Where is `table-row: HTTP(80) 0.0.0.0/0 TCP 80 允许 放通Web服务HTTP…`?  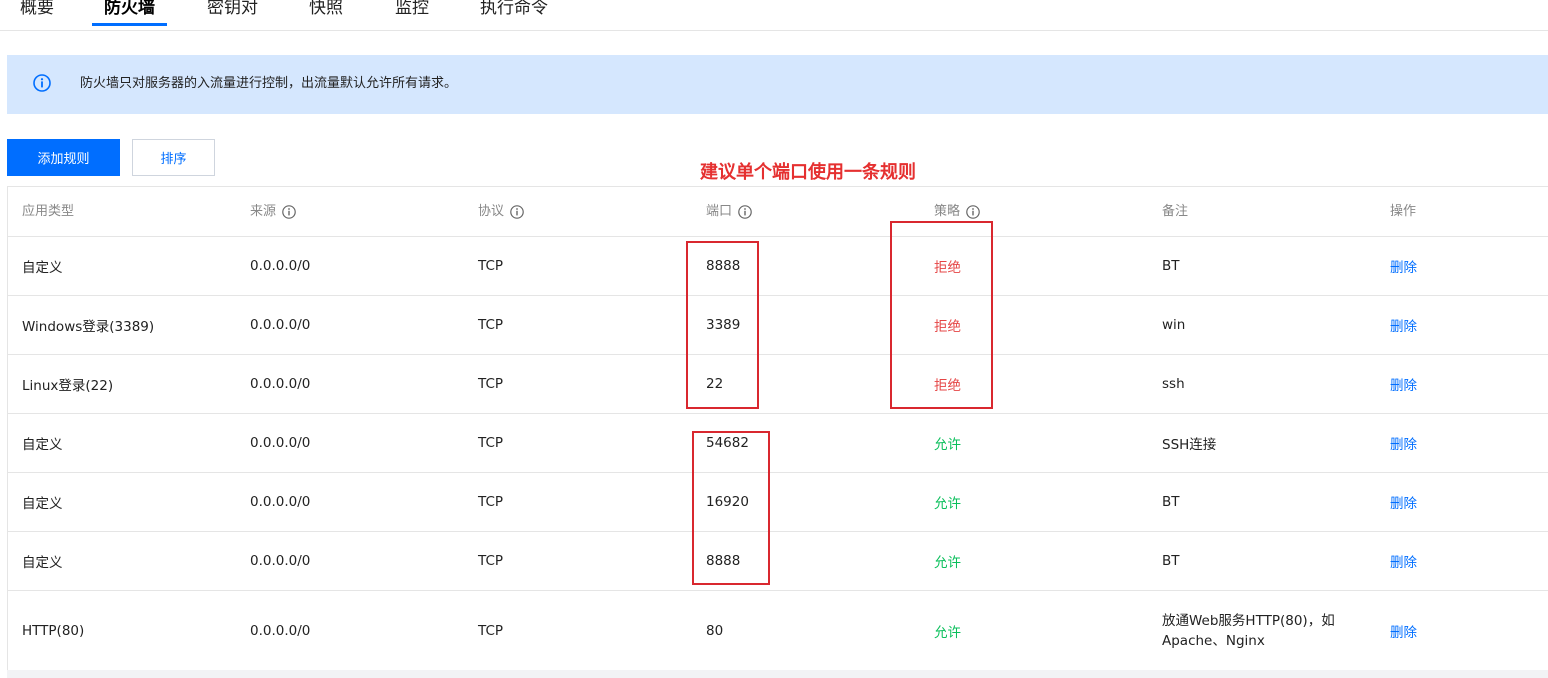
table-row: HTTP(80) 0.0.0.0/0 TCP 80 允许 放通Web服务HTTP… is located at coordinates (778, 630).